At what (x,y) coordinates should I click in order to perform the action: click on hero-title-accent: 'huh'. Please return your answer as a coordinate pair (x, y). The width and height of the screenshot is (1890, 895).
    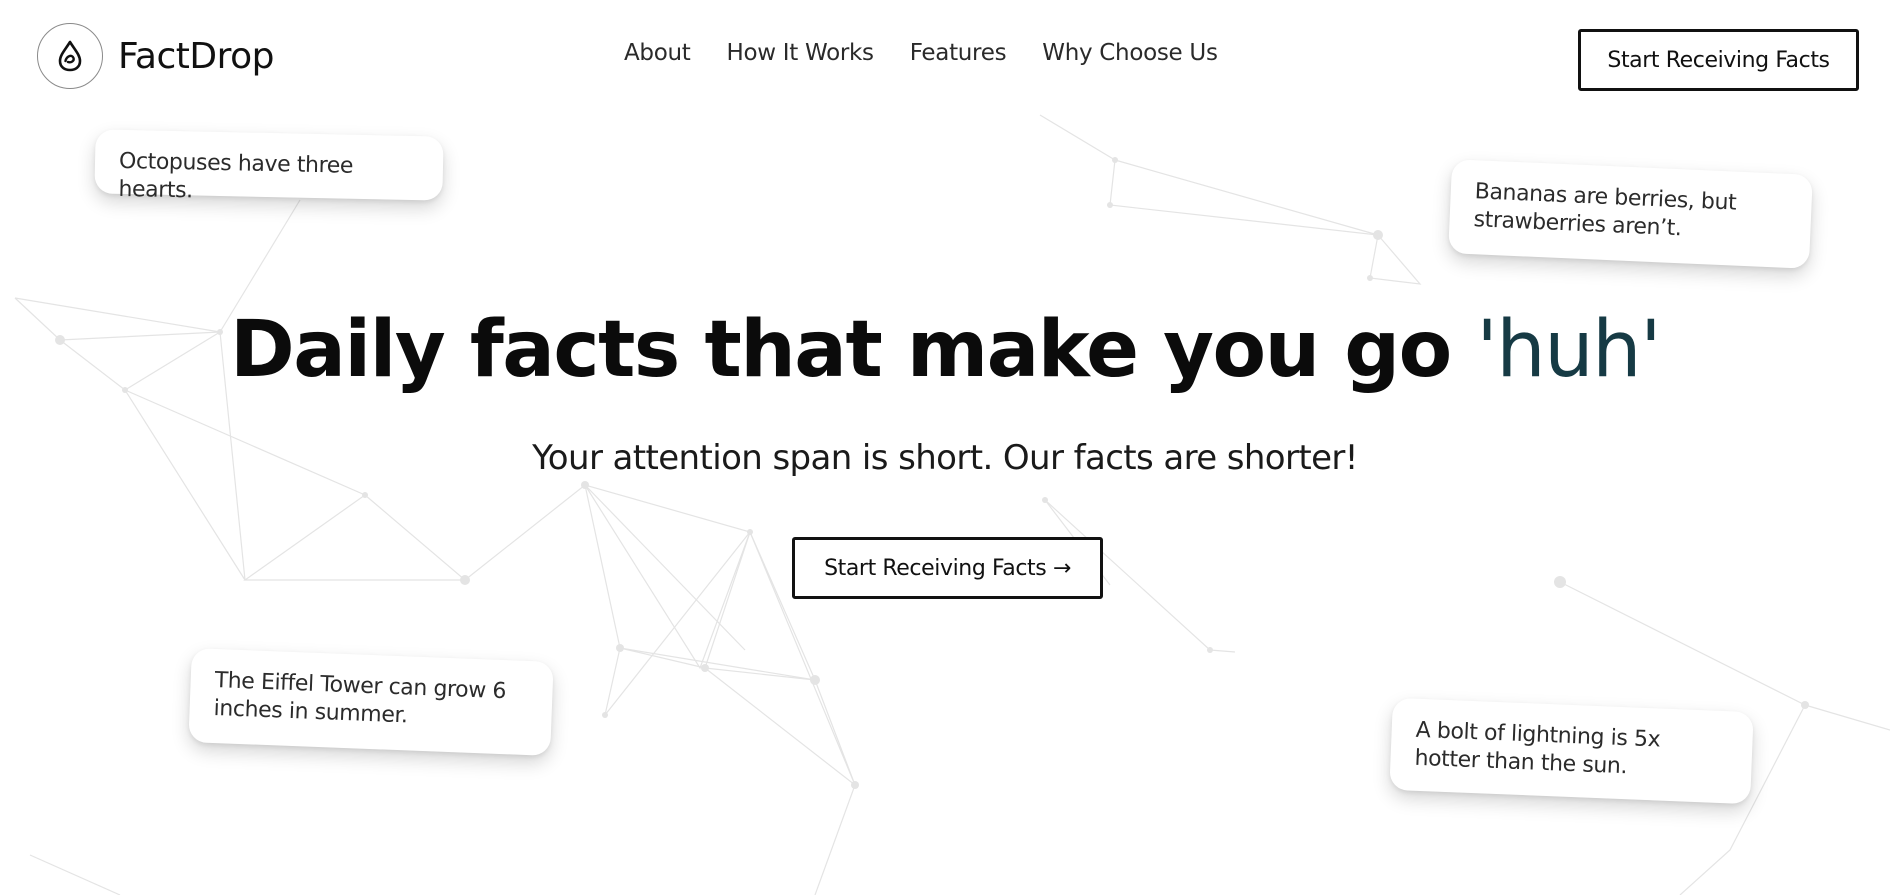
    Looking at the image, I should click on (1568, 350).